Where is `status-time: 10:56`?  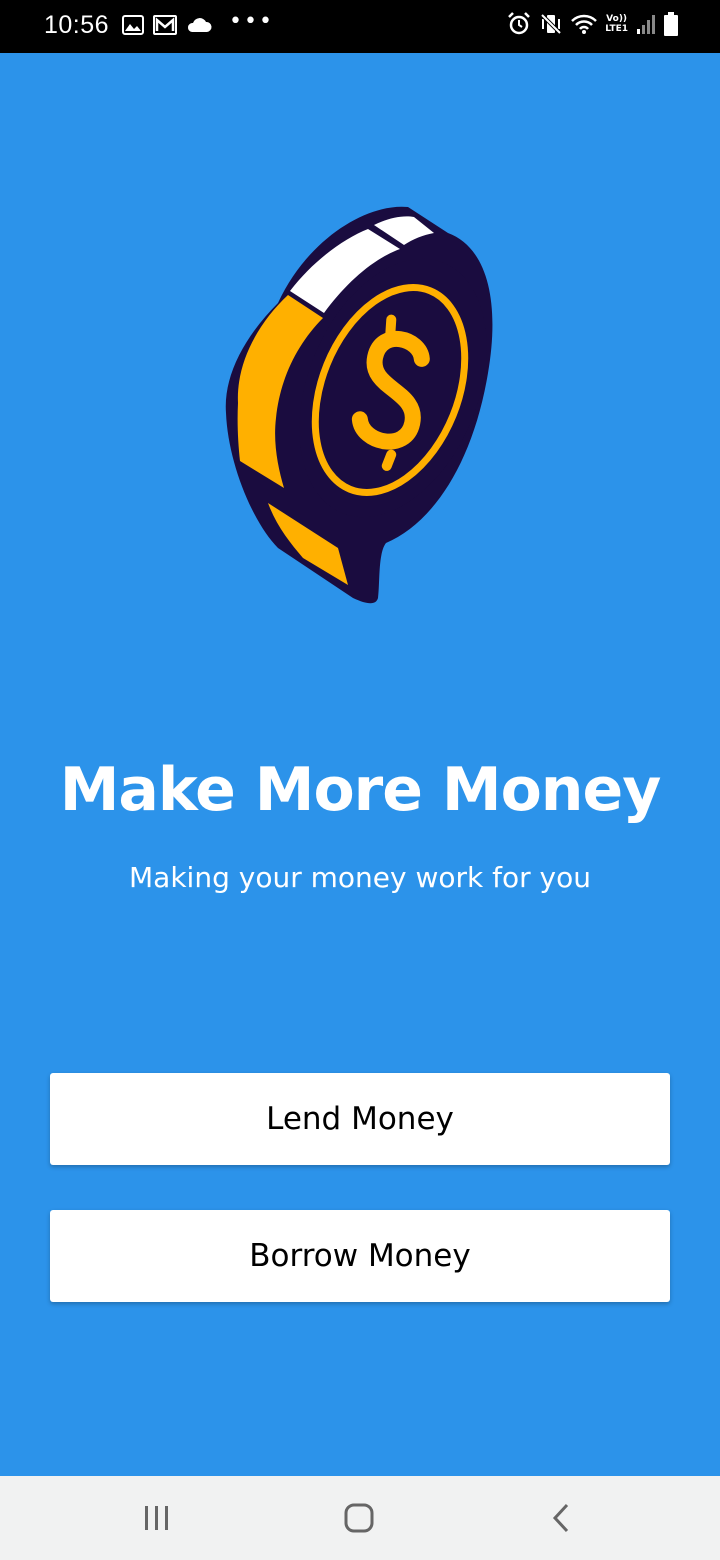
status-time: 10:56 is located at coordinates (77, 25).